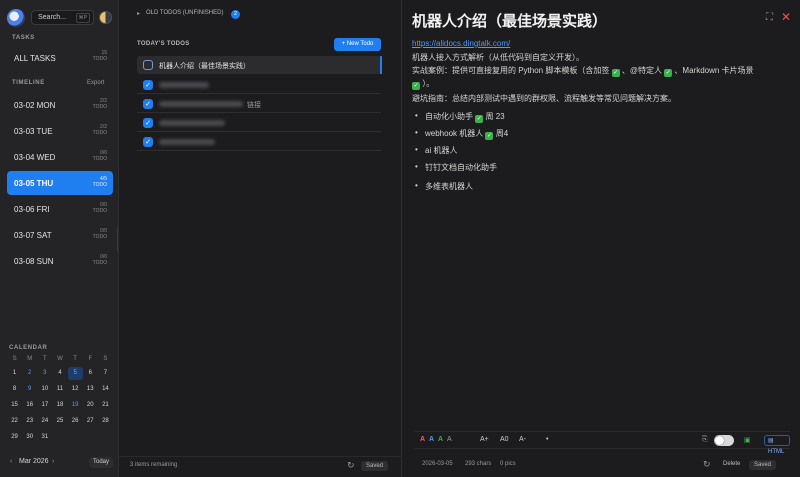  What do you see at coordinates (90, 405) in the screenshot?
I see `calendar-day: 20` at bounding box center [90, 405].